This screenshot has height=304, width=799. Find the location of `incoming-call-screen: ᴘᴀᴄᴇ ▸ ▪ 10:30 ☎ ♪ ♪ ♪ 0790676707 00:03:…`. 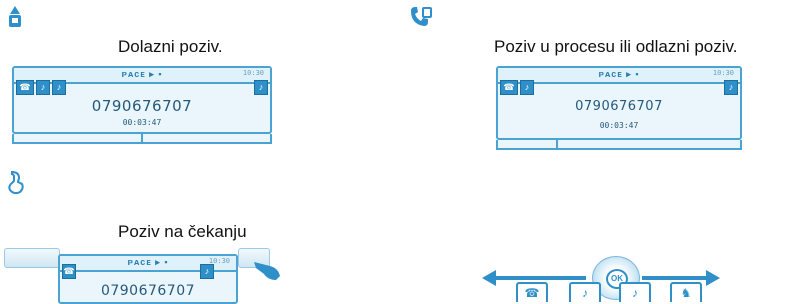

incoming-call-screen: ᴘᴀᴄᴇ ▸ ▪ 10:30 ☎ ♪ ♪ ♪ 0790676707 00:03:… is located at coordinates (142, 100).